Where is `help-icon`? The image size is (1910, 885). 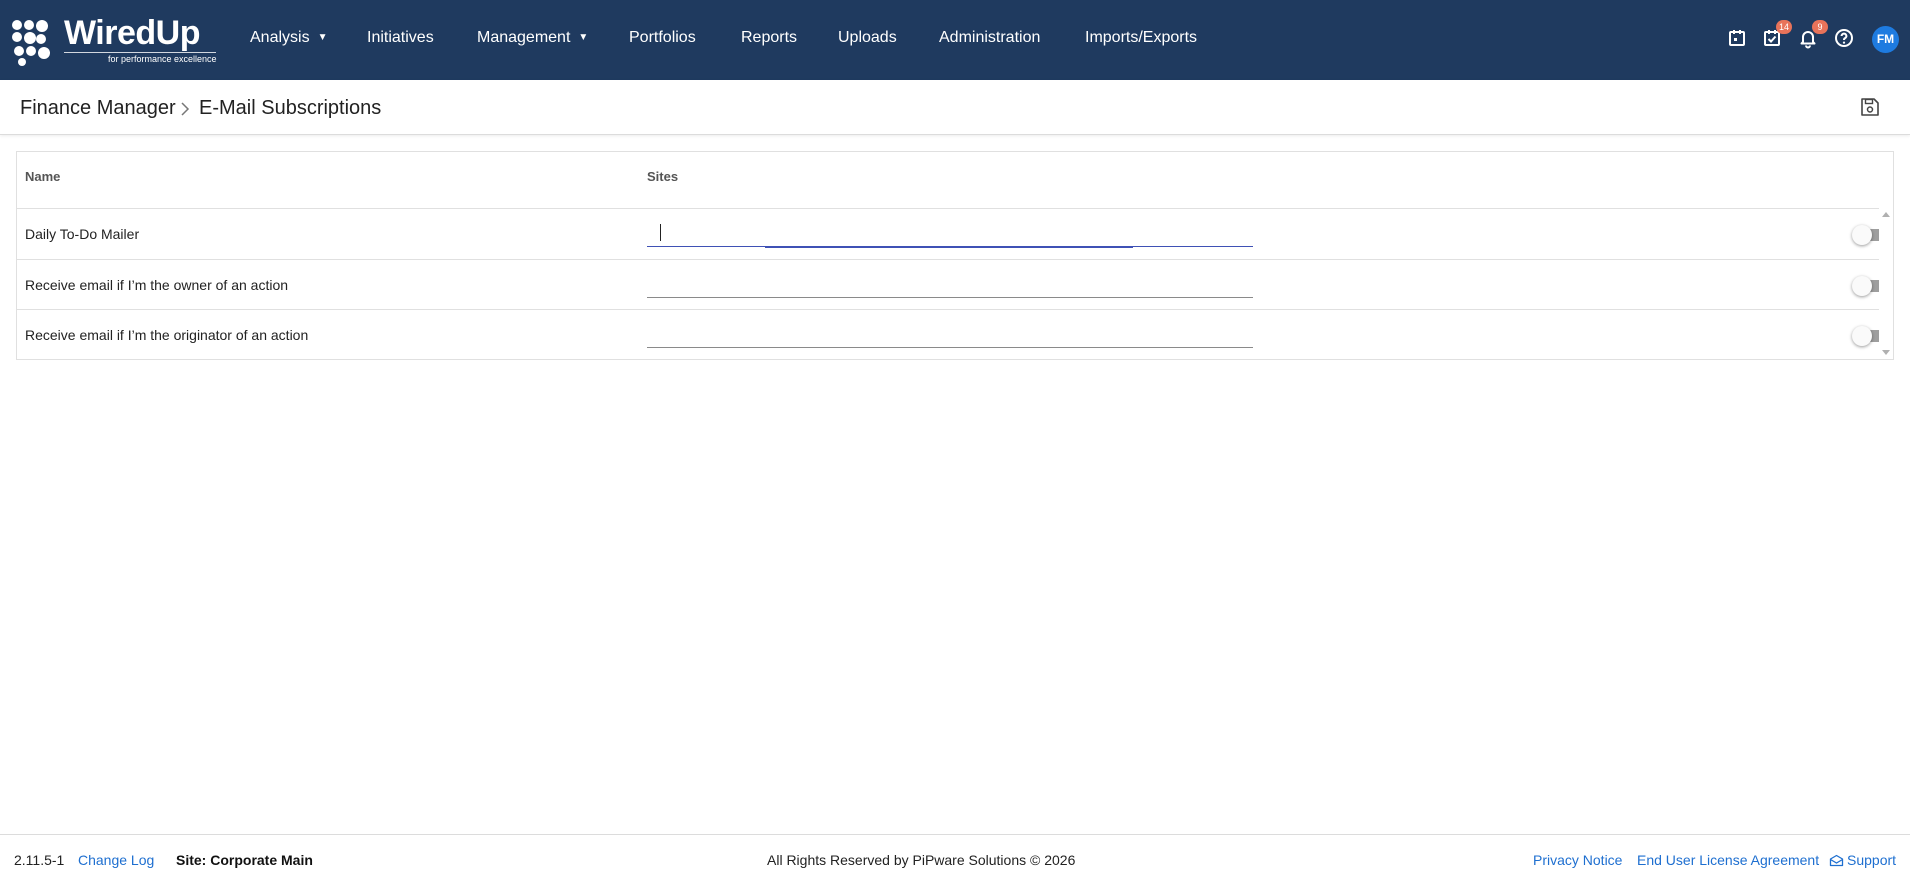
help-icon is located at coordinates (1844, 38).